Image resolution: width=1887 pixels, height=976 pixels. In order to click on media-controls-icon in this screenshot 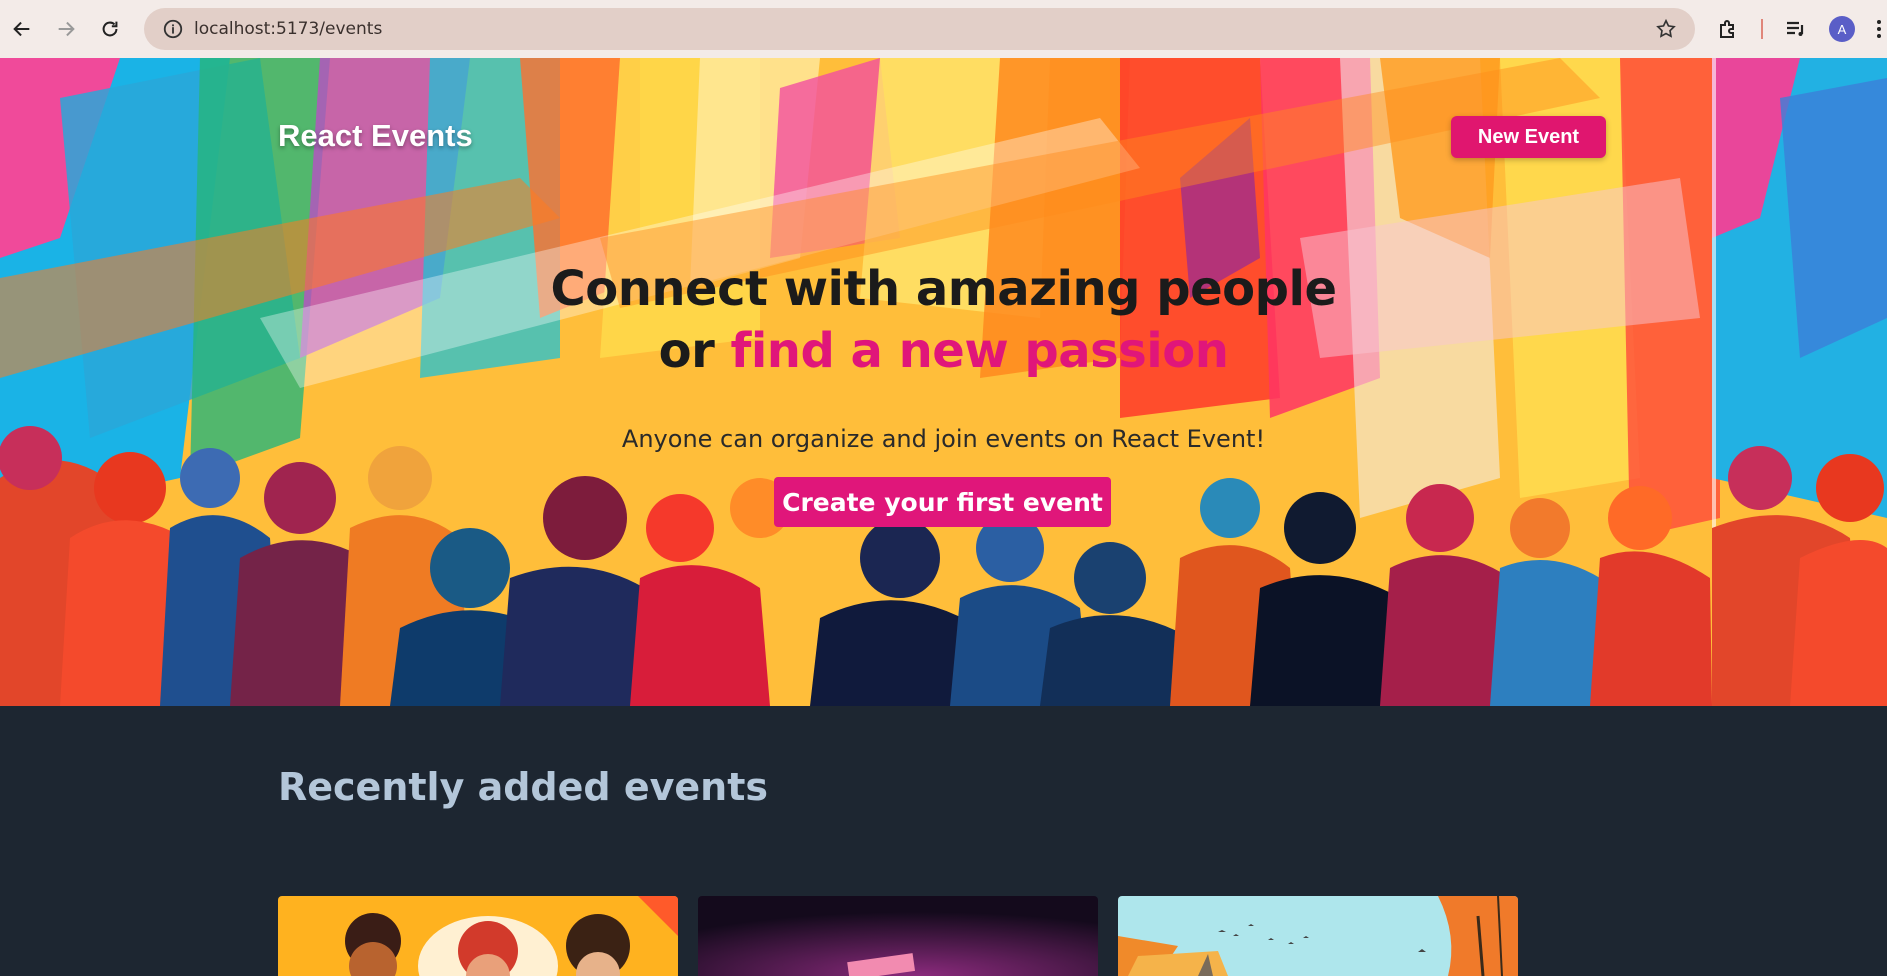, I will do `click(1796, 29)`.